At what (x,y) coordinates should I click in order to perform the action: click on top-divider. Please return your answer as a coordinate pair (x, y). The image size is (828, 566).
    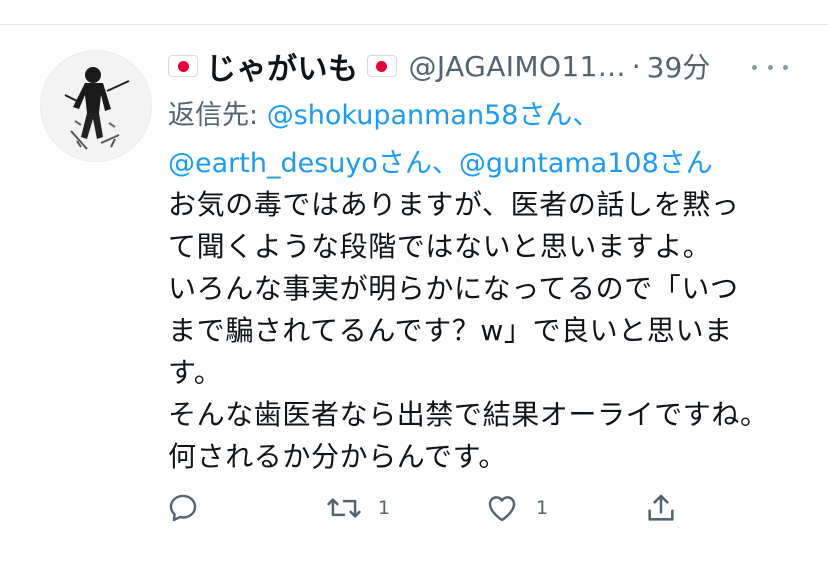
    Looking at the image, I should click on (414, 24).